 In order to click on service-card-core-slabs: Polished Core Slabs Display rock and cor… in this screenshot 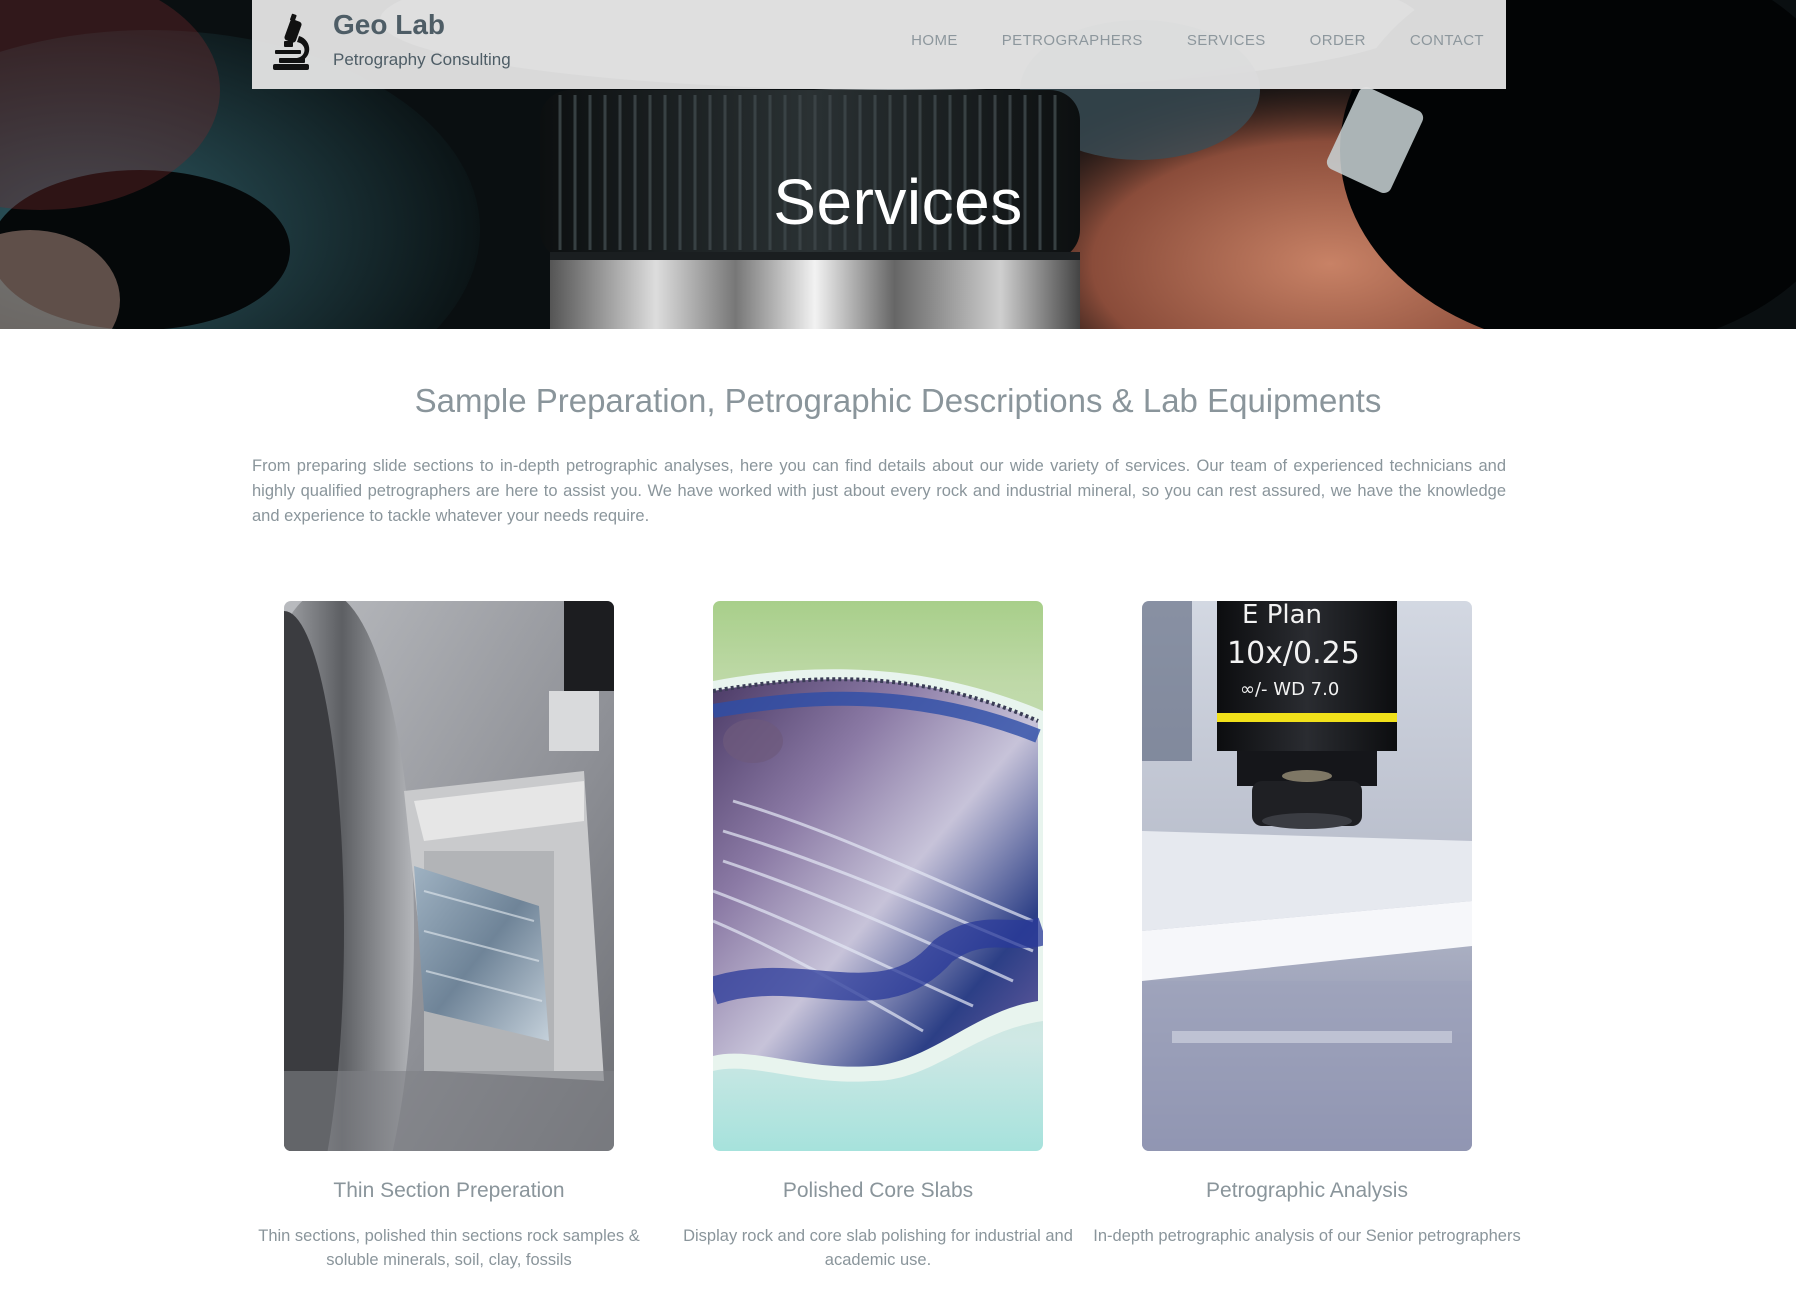, I will do `click(878, 936)`.